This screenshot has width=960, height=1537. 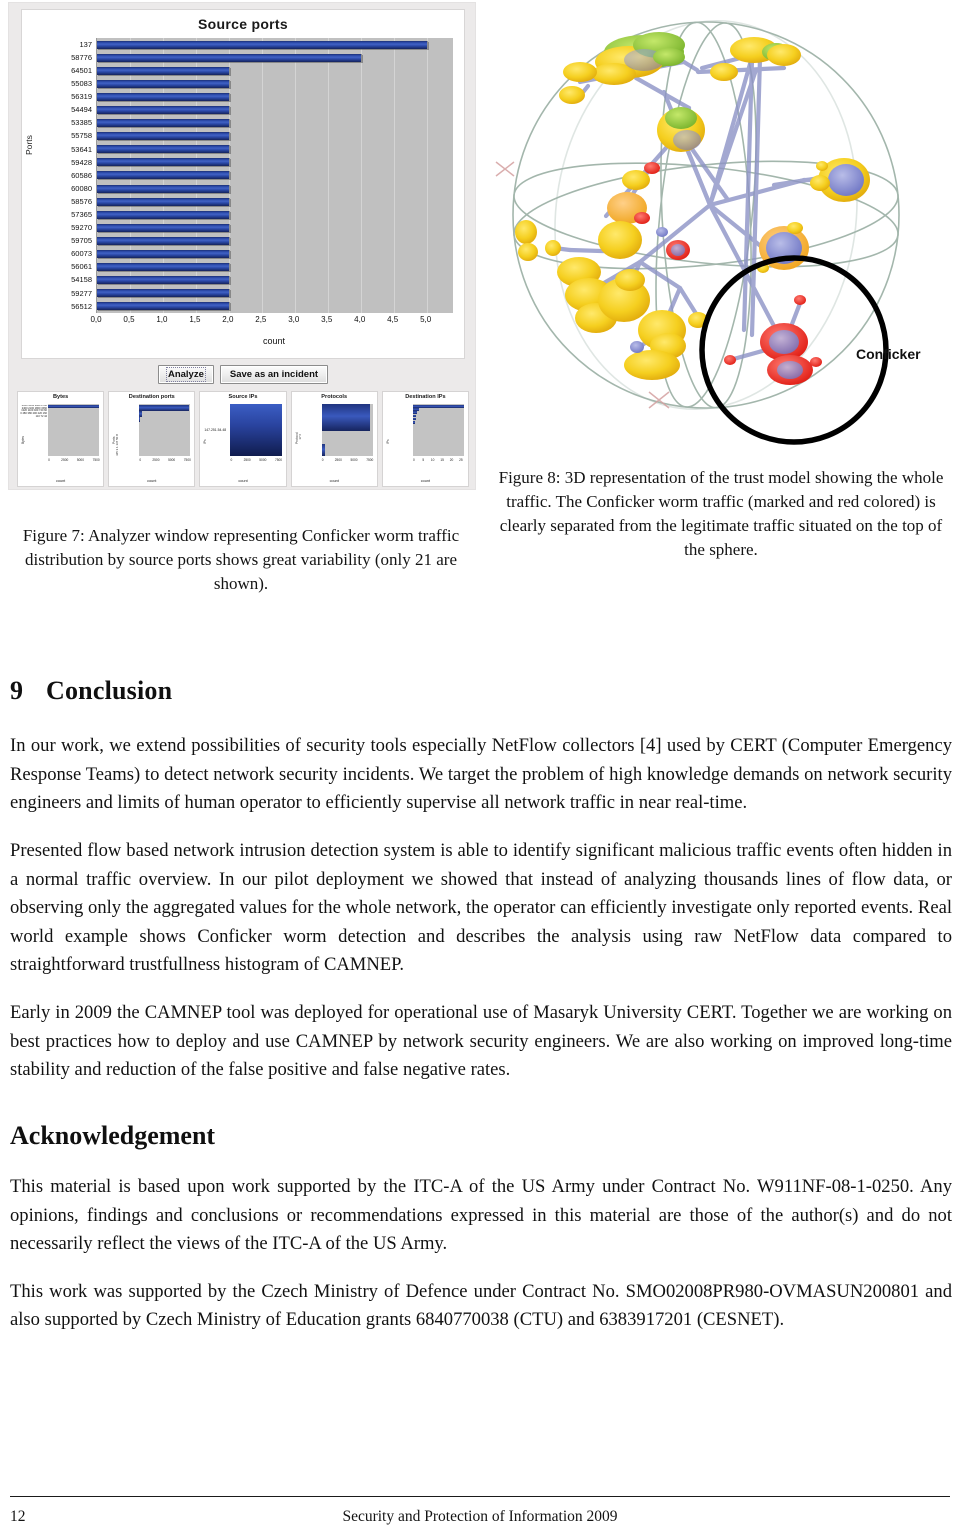 I want to click on analyze-button-label: Analyze, so click(x=185, y=374).